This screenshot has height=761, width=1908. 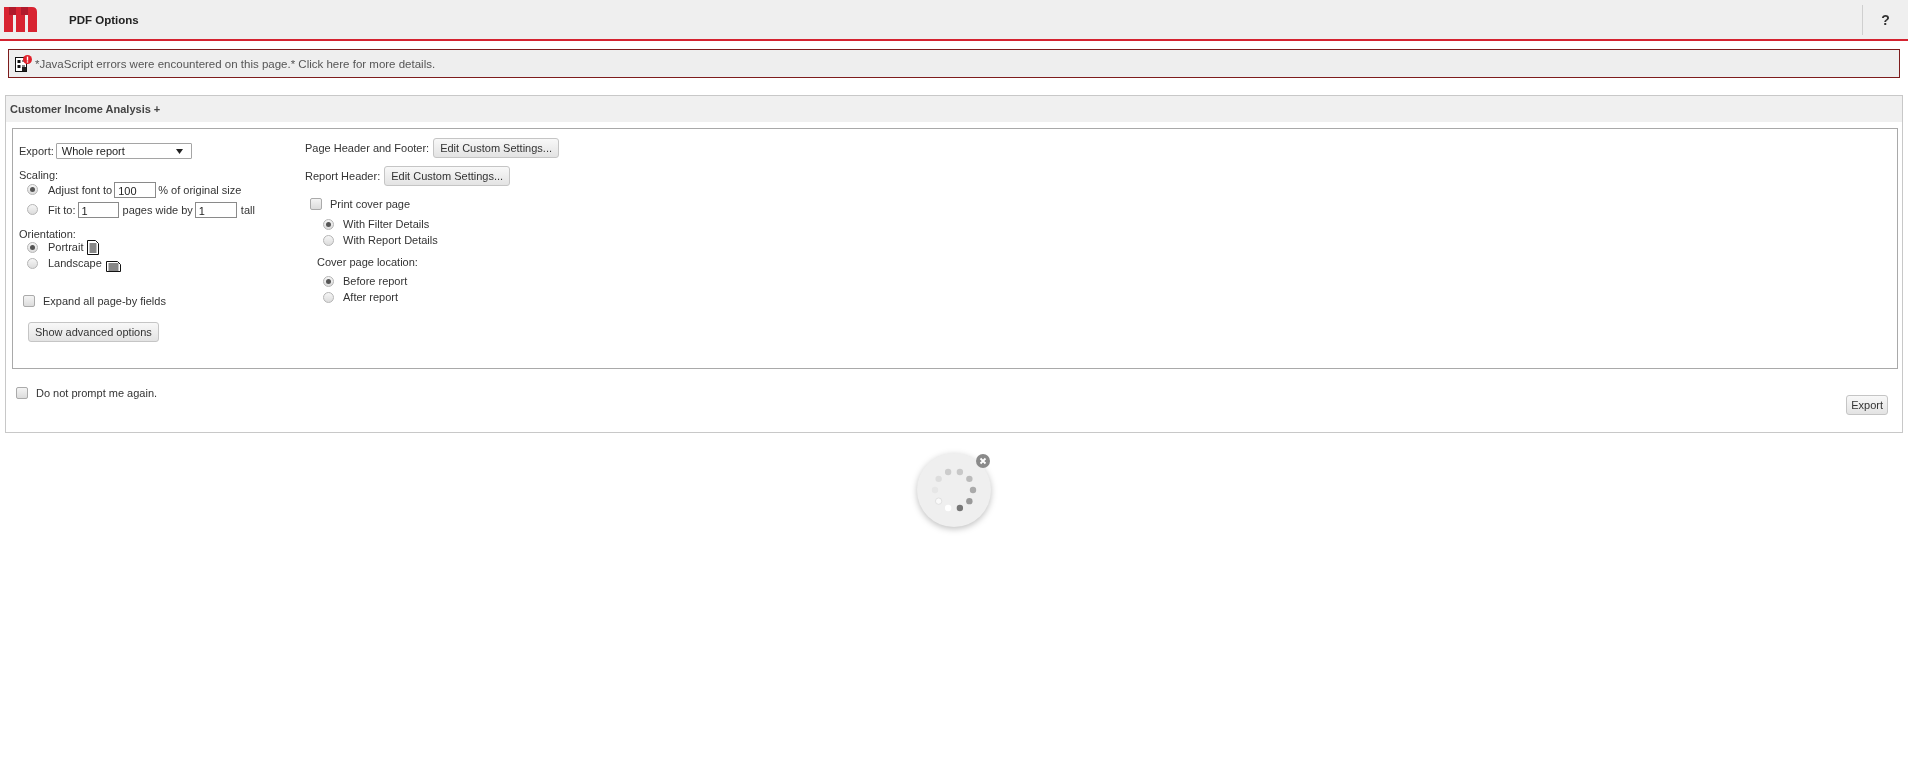 I want to click on help-button: ?, so click(x=1885, y=19).